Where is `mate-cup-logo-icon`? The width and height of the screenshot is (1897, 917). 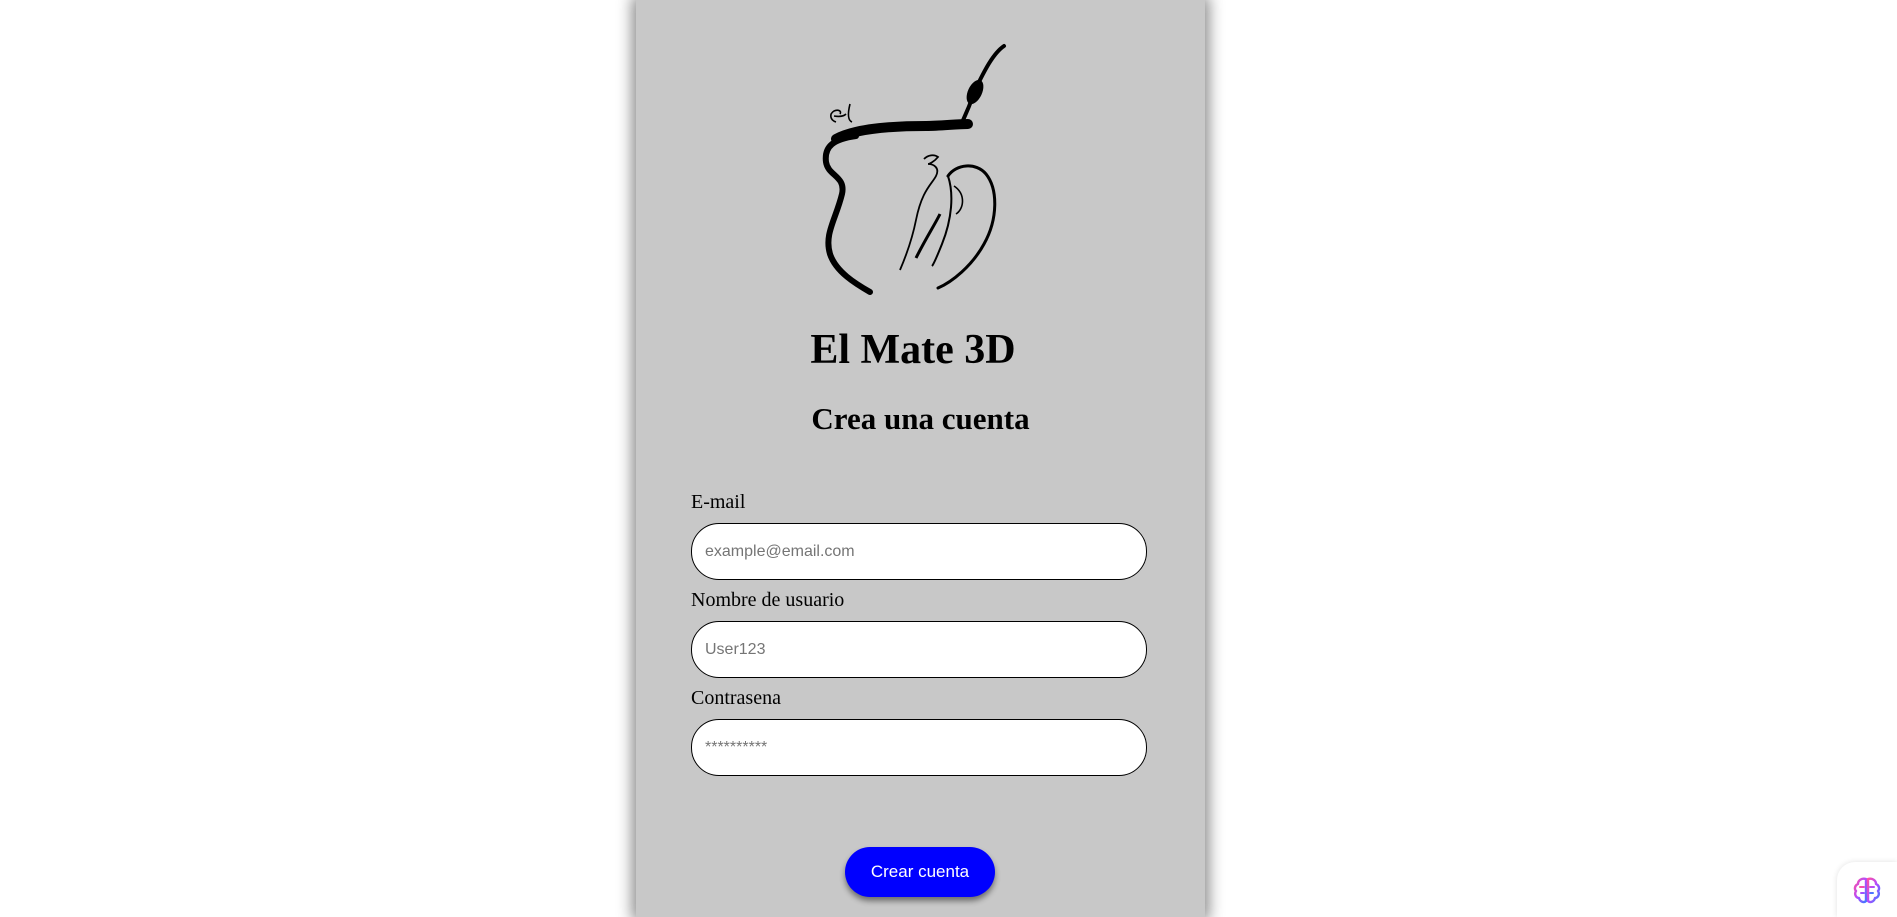
mate-cup-logo-icon is located at coordinates (916, 174).